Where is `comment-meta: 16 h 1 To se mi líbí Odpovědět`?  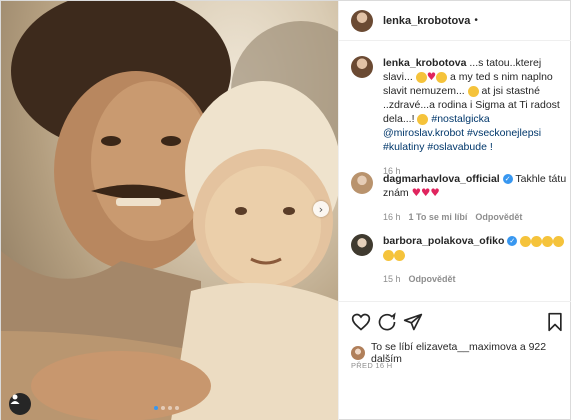
comment-meta: 16 h 1 To se mi líbí Odpovědět is located at coordinates (477, 217).